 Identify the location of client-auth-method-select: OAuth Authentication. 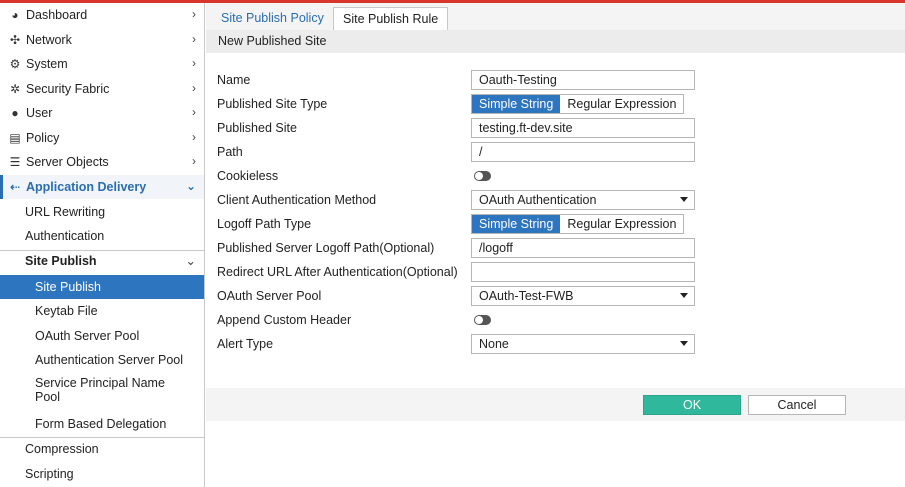
(583, 200).